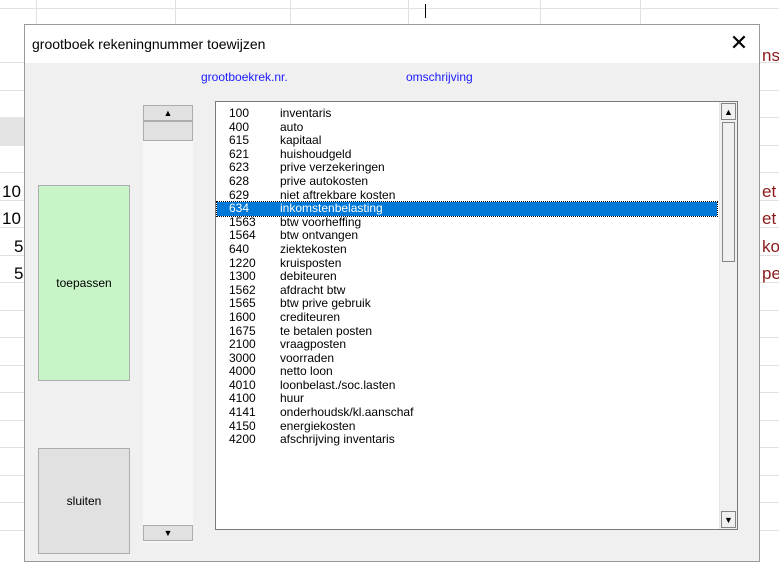 The width and height of the screenshot is (779, 562). I want to click on column-header-description: omschrijving, so click(439, 77).